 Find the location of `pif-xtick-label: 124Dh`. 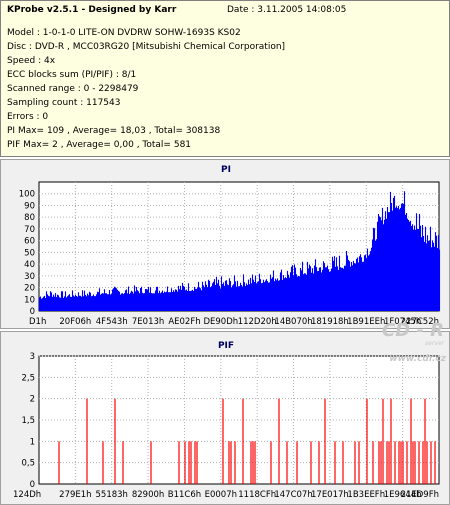

pif-xtick-label: 124Dh is located at coordinates (27, 495).